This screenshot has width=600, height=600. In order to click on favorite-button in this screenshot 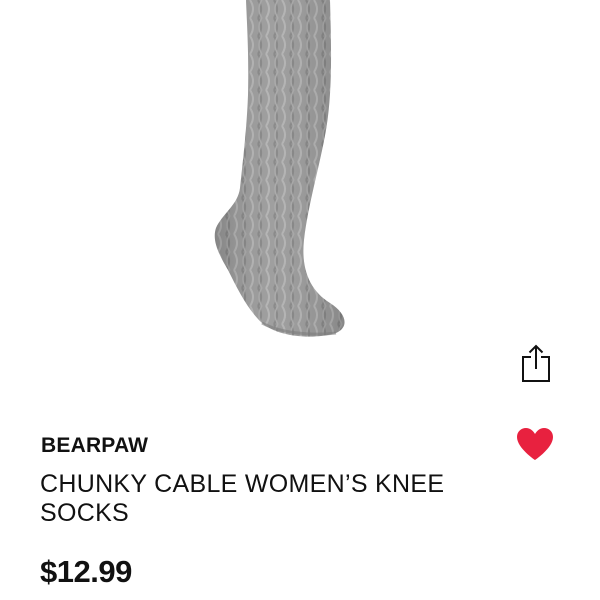, I will do `click(535, 446)`.